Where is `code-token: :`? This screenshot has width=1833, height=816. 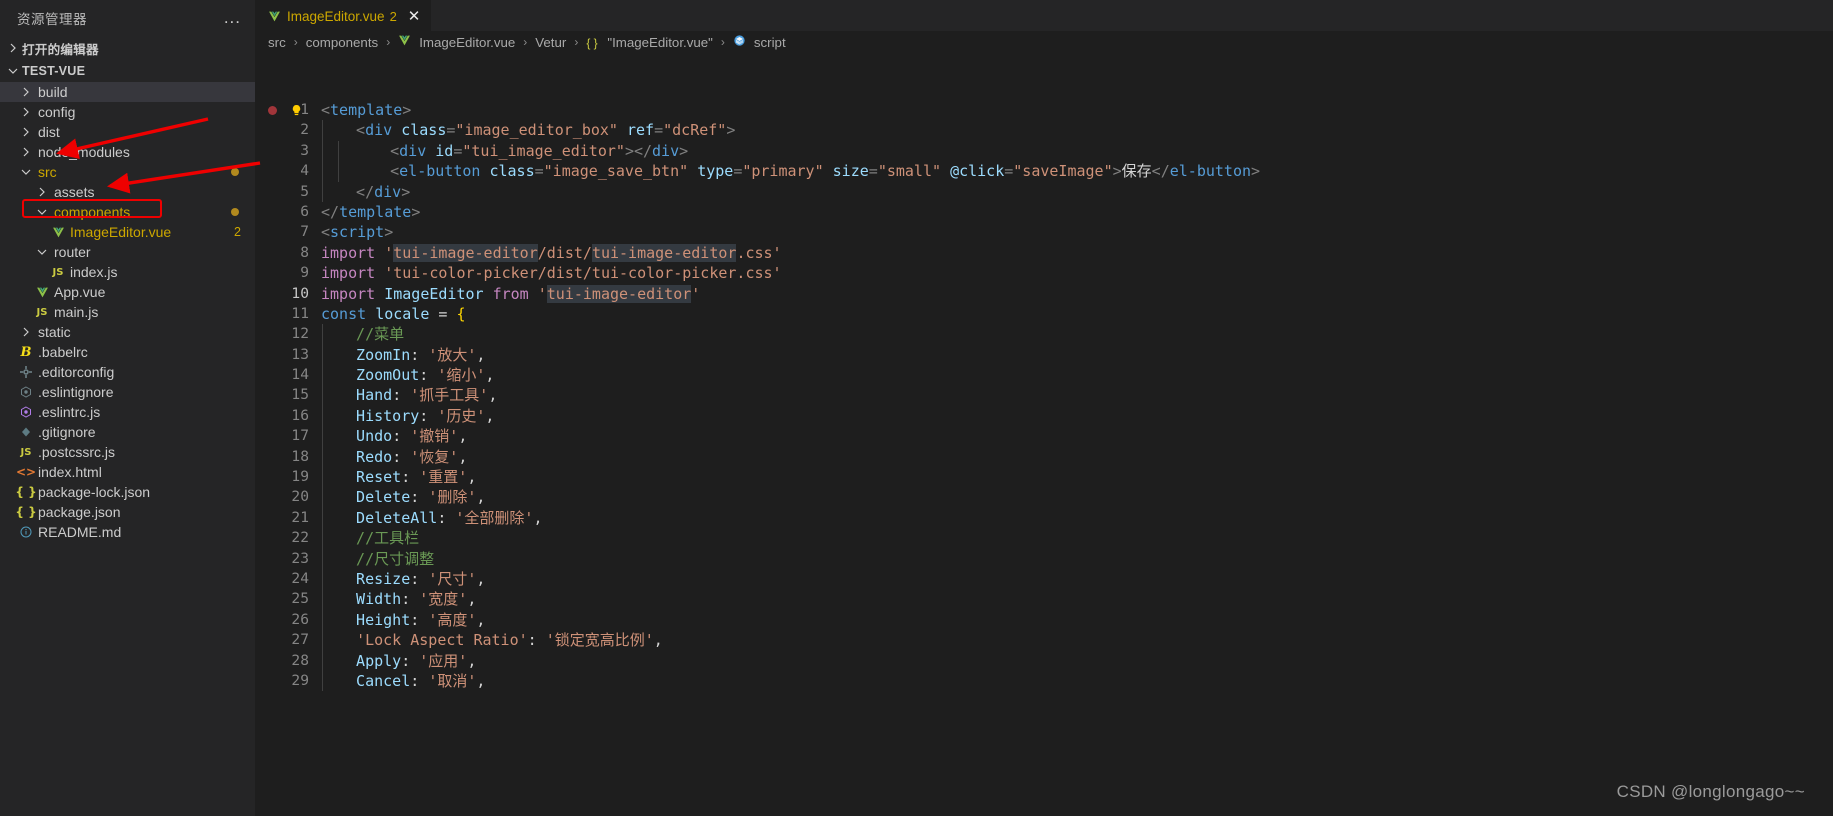 code-token: : is located at coordinates (410, 599).